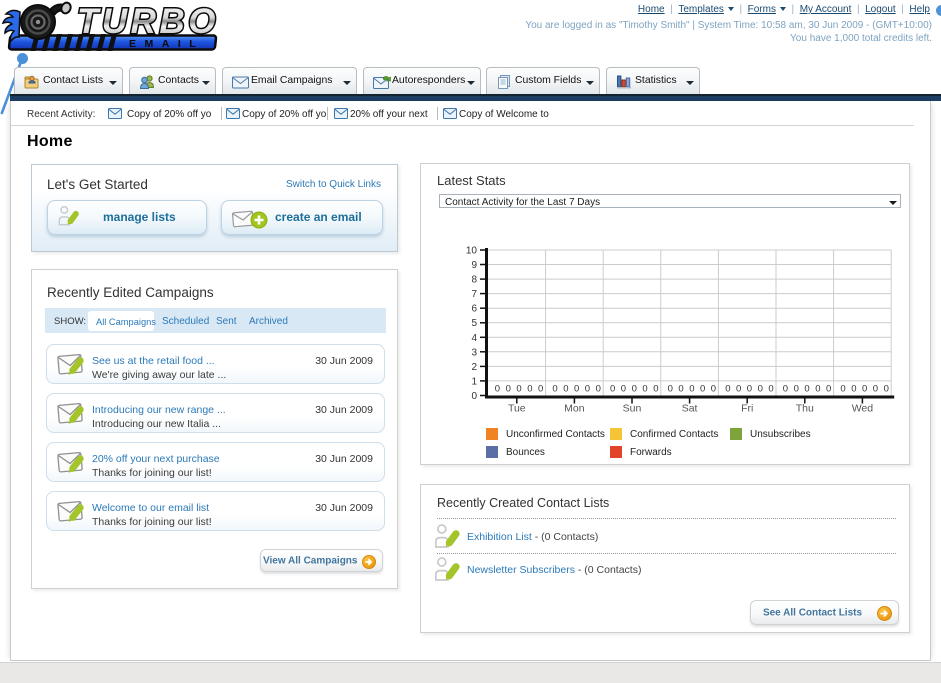 This screenshot has height=683, width=941. I want to click on svg-text: 7, so click(474, 294).